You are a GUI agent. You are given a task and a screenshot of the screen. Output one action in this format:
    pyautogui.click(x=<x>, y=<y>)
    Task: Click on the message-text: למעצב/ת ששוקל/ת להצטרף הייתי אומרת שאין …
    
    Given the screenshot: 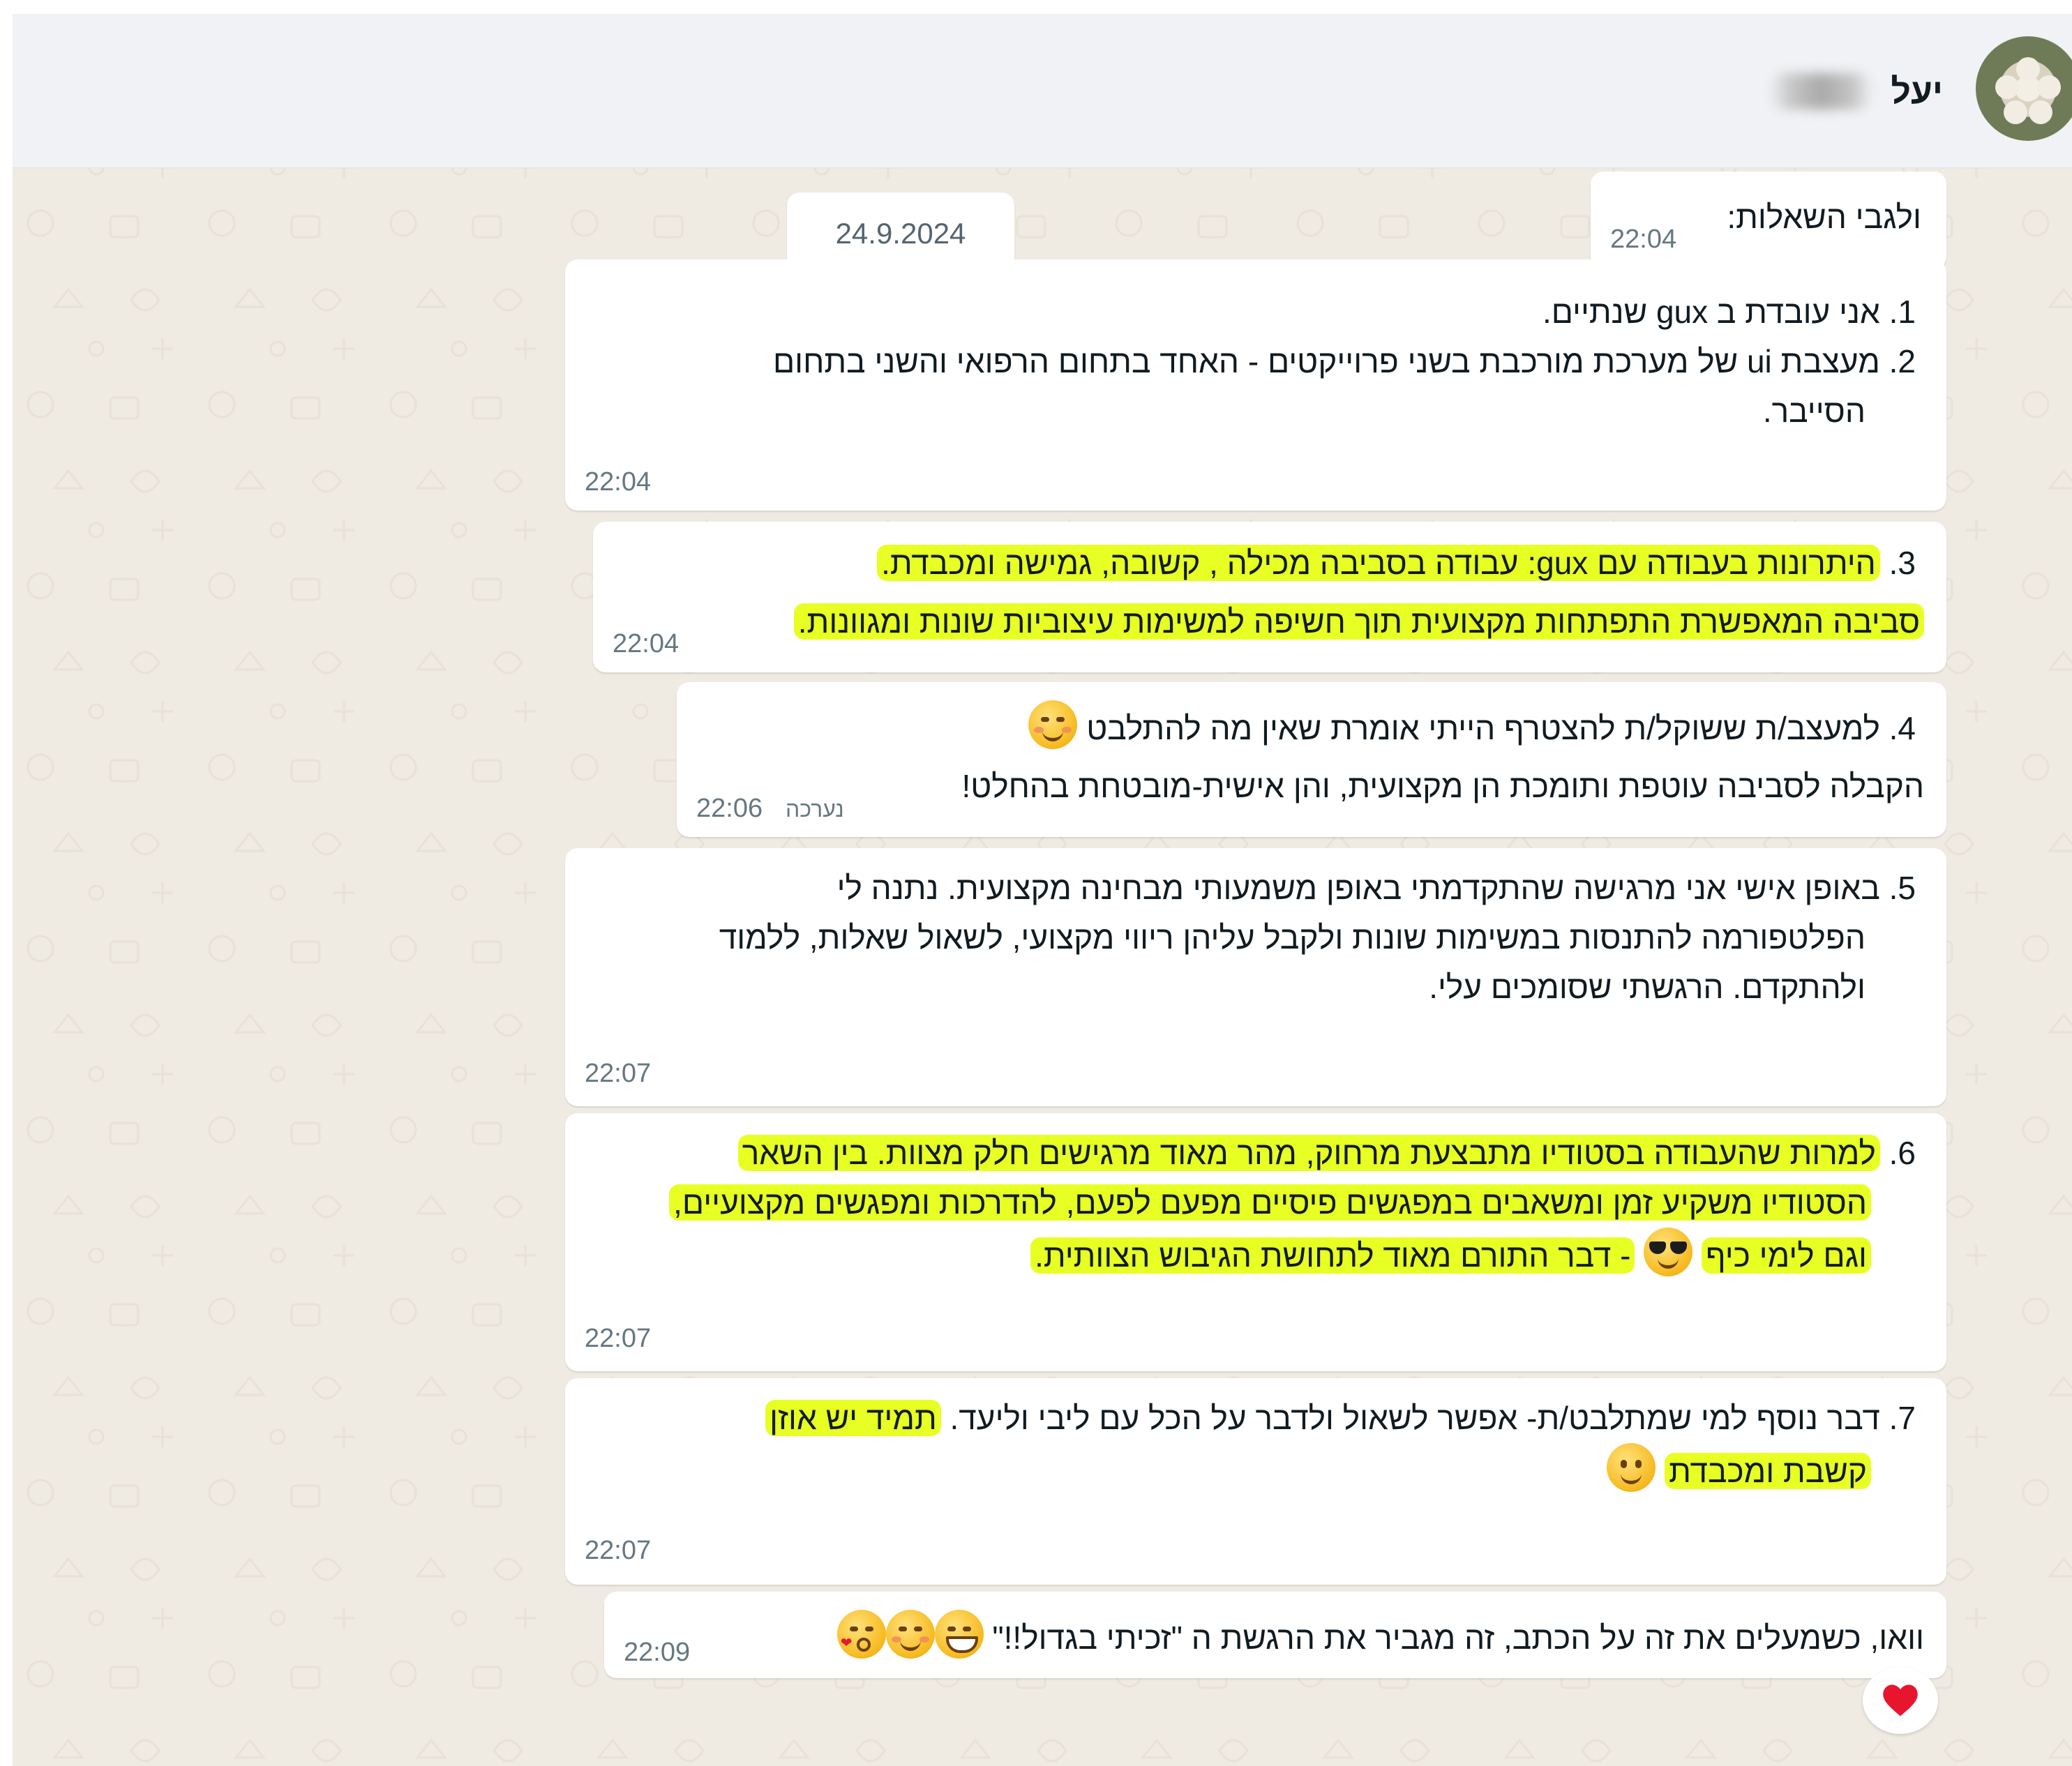 What is the action you would take?
    pyautogui.click(x=1483, y=728)
    